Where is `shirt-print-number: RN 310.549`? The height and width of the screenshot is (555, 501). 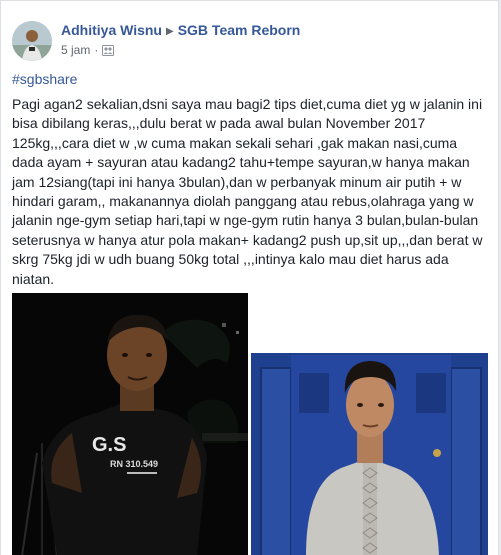
shirt-print-number: RN 310.549 is located at coordinates (134, 464).